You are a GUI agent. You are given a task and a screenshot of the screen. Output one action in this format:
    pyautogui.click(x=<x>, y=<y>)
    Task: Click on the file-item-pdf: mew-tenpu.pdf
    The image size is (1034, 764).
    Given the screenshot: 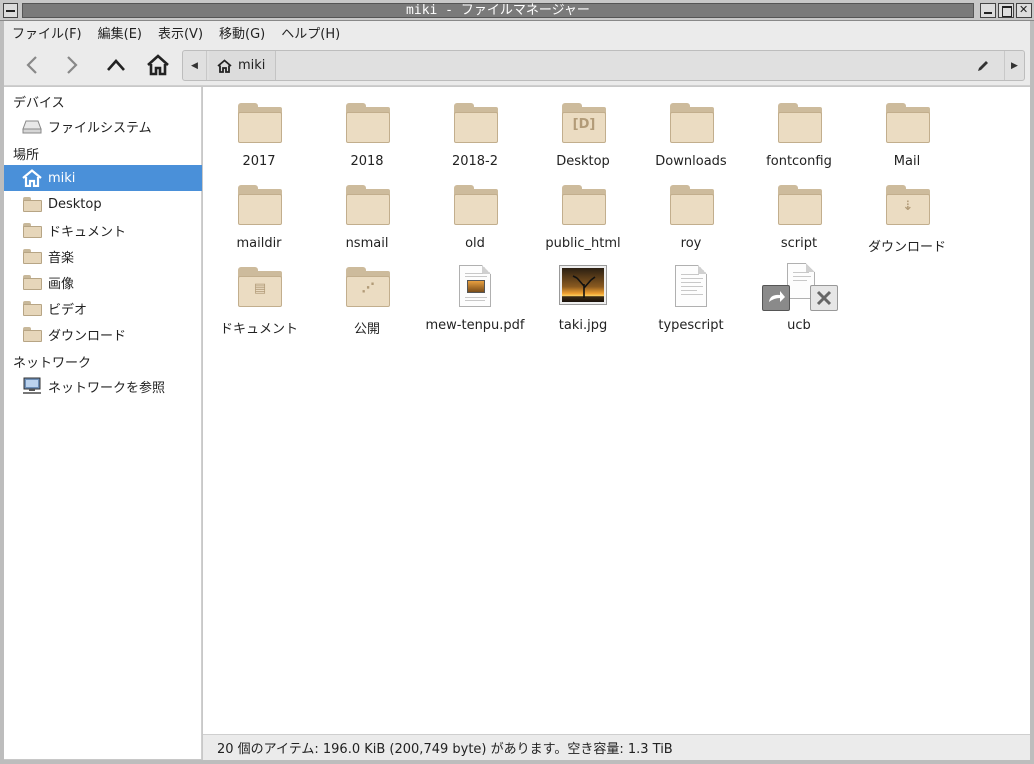 What is the action you would take?
    pyautogui.click(x=475, y=296)
    